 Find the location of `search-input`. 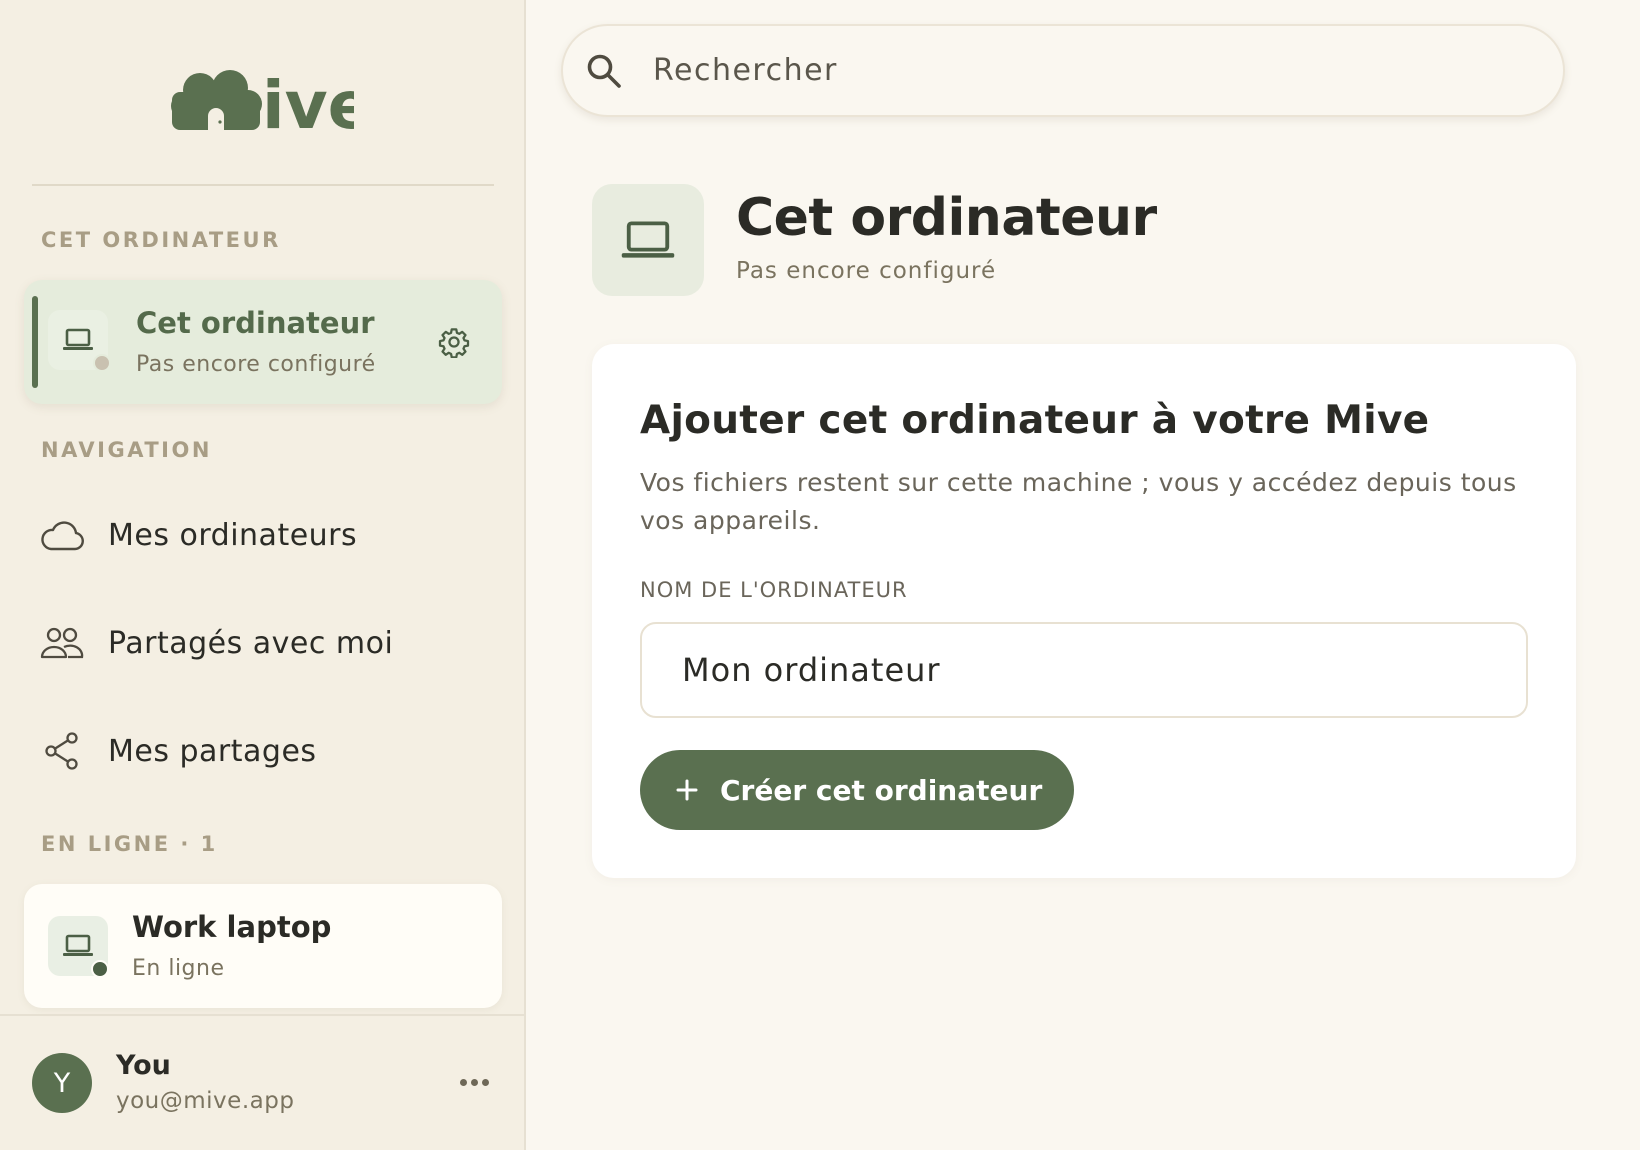

search-input is located at coordinates (1053, 70).